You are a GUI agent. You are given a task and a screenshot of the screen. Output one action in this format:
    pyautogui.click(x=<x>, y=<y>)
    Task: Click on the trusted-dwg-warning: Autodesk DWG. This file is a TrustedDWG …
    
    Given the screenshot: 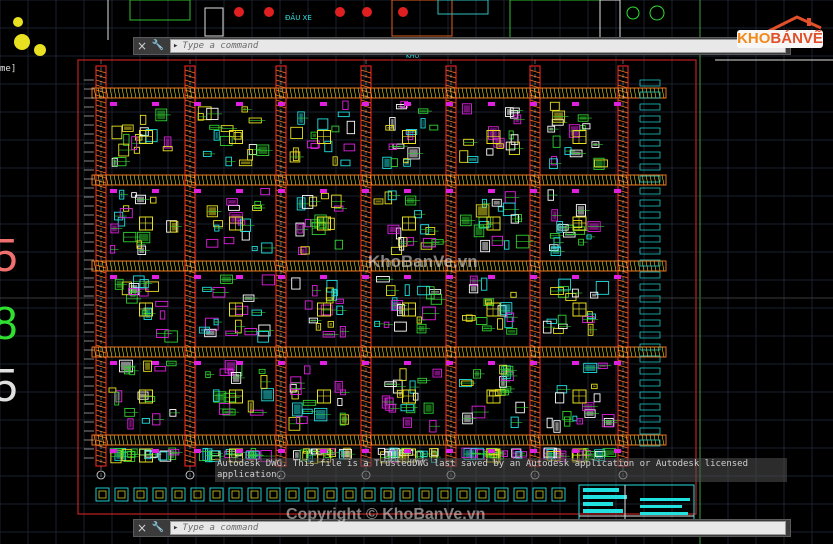 What is the action you would take?
    pyautogui.click(x=501, y=470)
    